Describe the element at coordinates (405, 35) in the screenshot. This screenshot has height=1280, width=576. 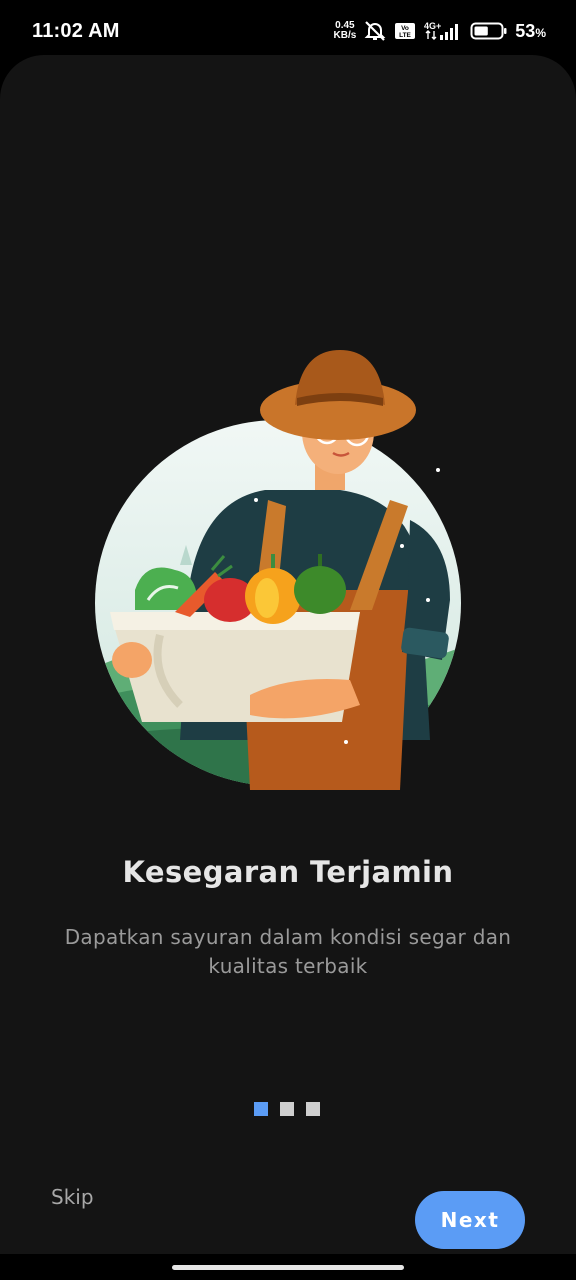
I see `svg-text: LTE` at that location.